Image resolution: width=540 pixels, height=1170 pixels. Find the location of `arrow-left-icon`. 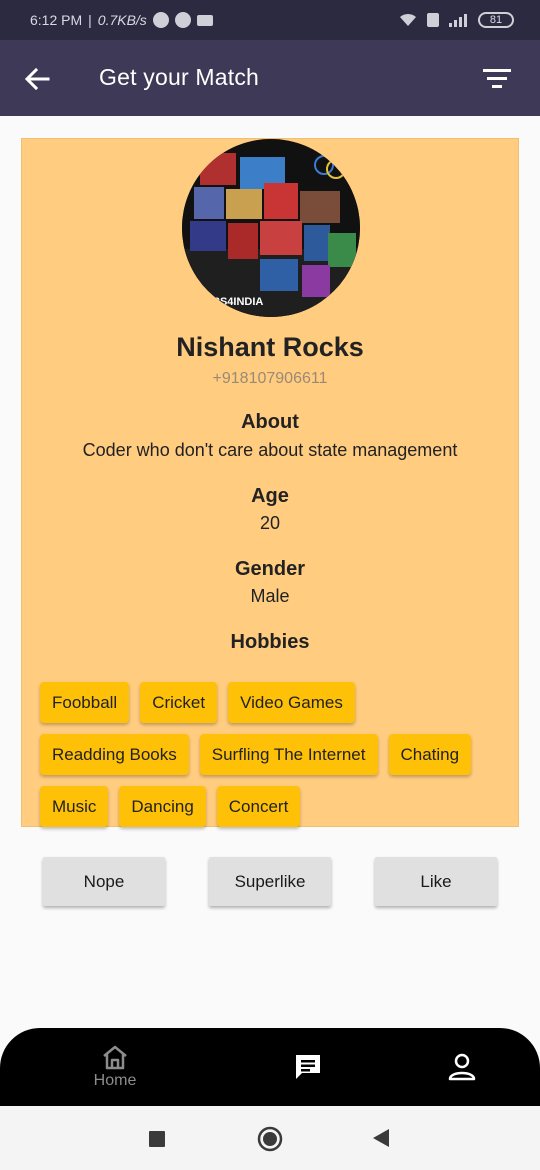

arrow-left-icon is located at coordinates (37, 79).